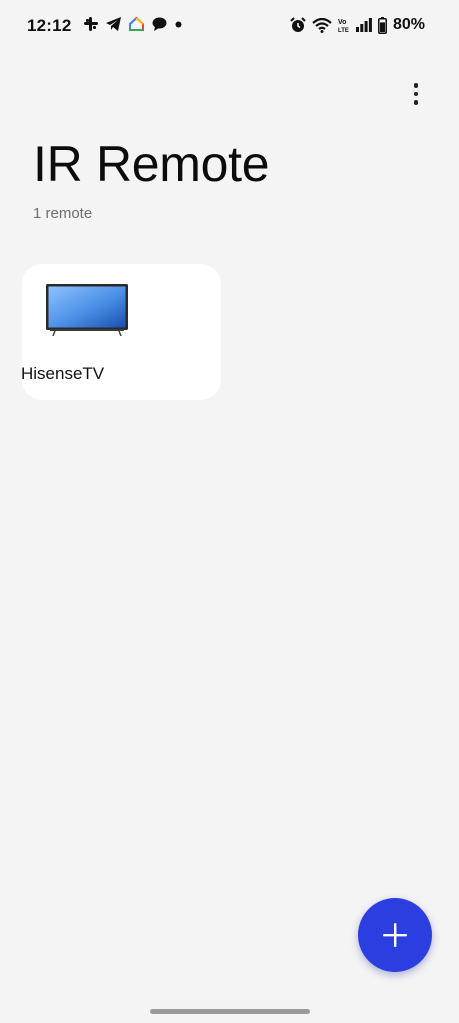 The height and width of the screenshot is (1023, 459). I want to click on remote-card-label: HisenseTV, so click(62, 374).